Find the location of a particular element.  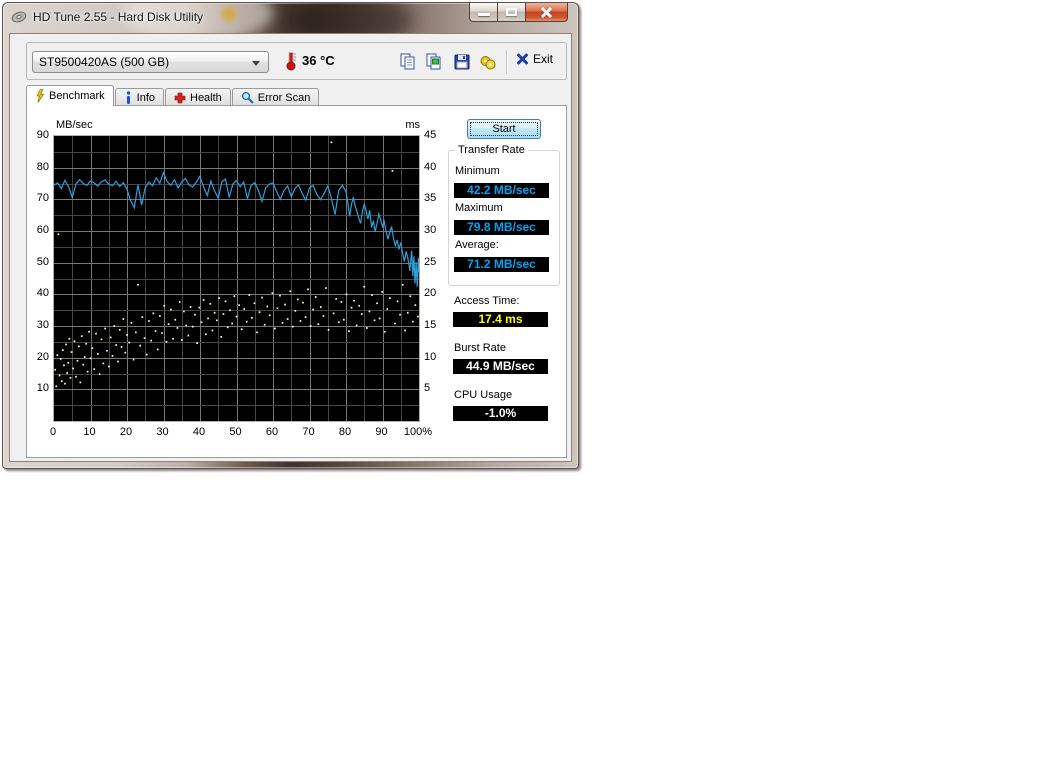

minimum-value: 42.2 MB/sec is located at coordinates (501, 190).